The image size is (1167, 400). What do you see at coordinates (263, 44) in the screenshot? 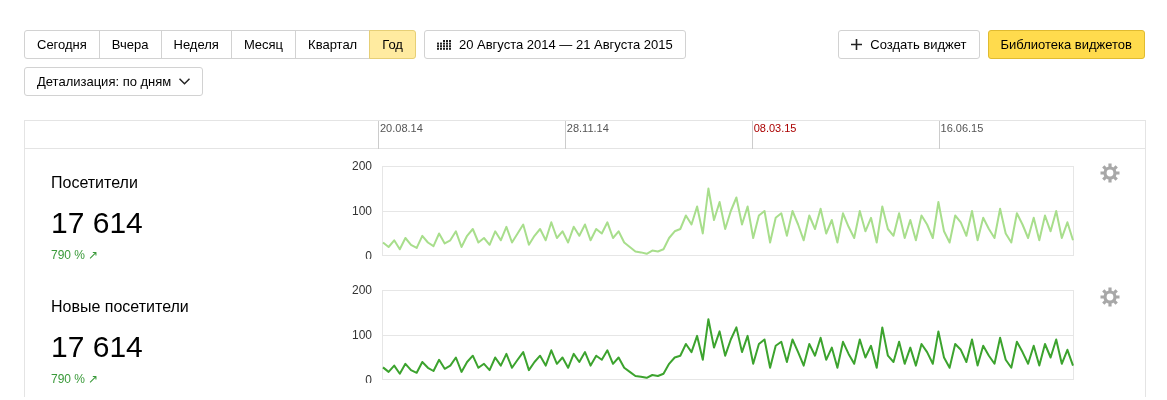
I see `period-tab: Месяц` at bounding box center [263, 44].